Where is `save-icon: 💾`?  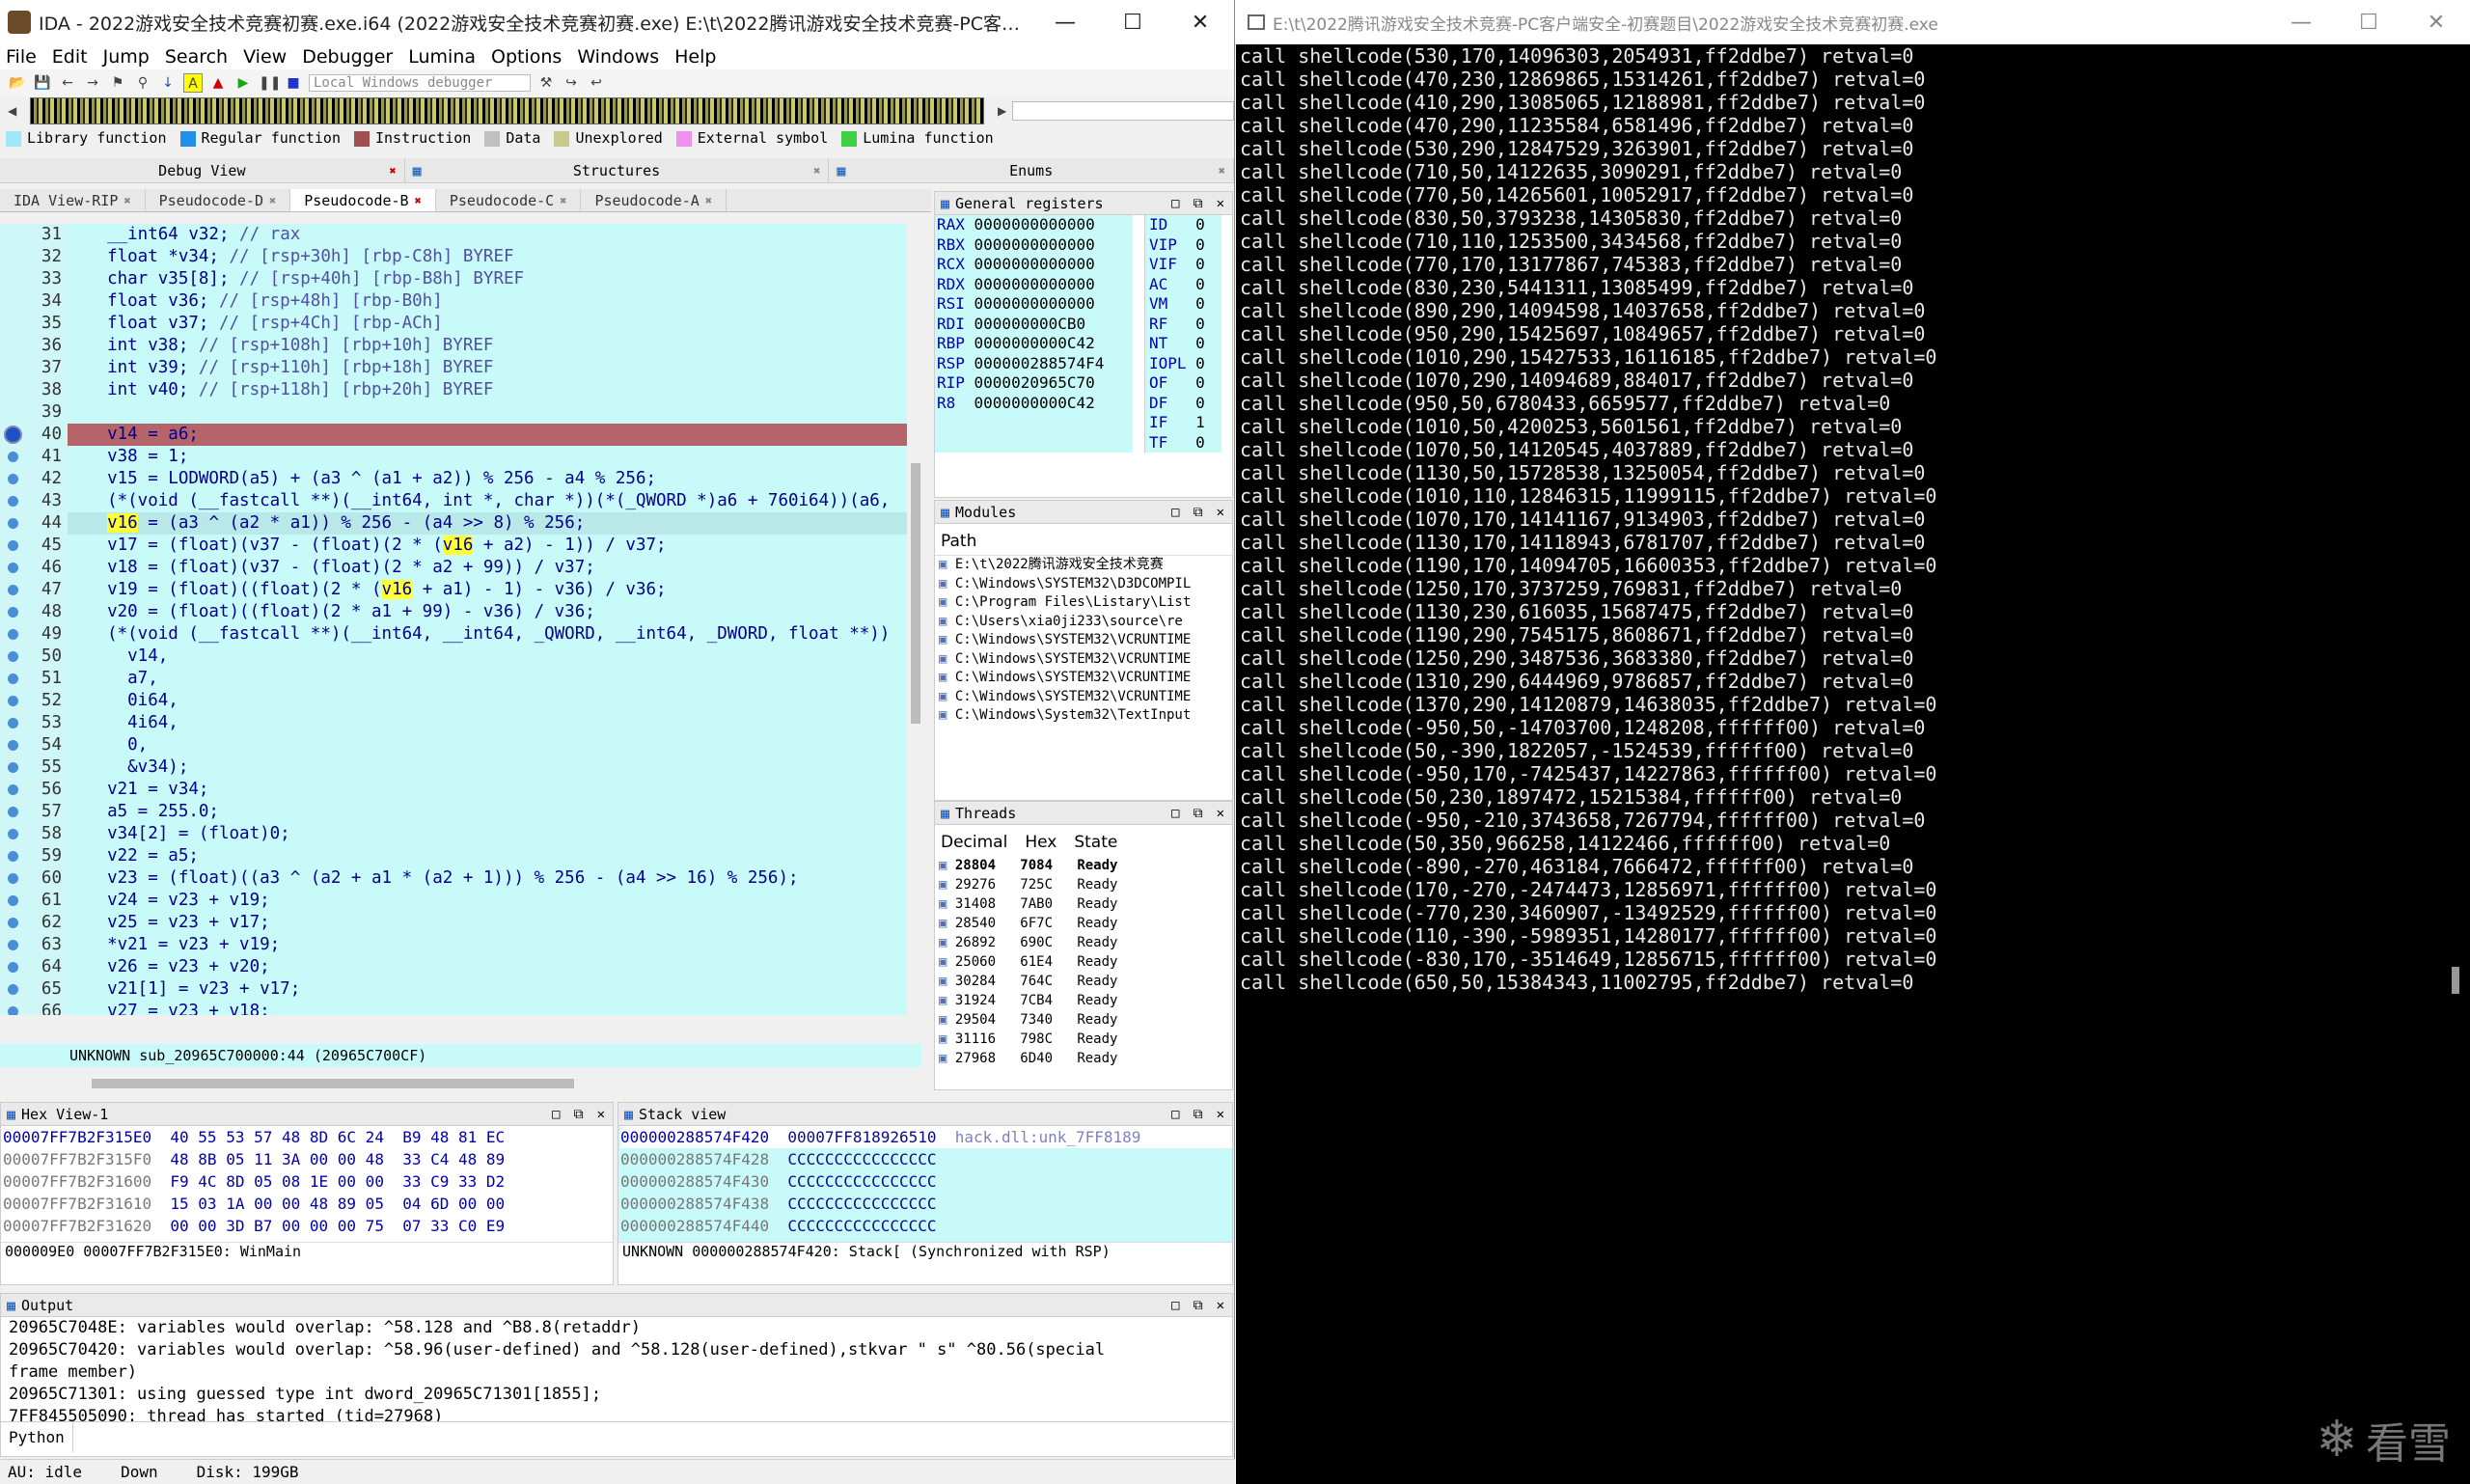 save-icon: 💾 is located at coordinates (42, 83).